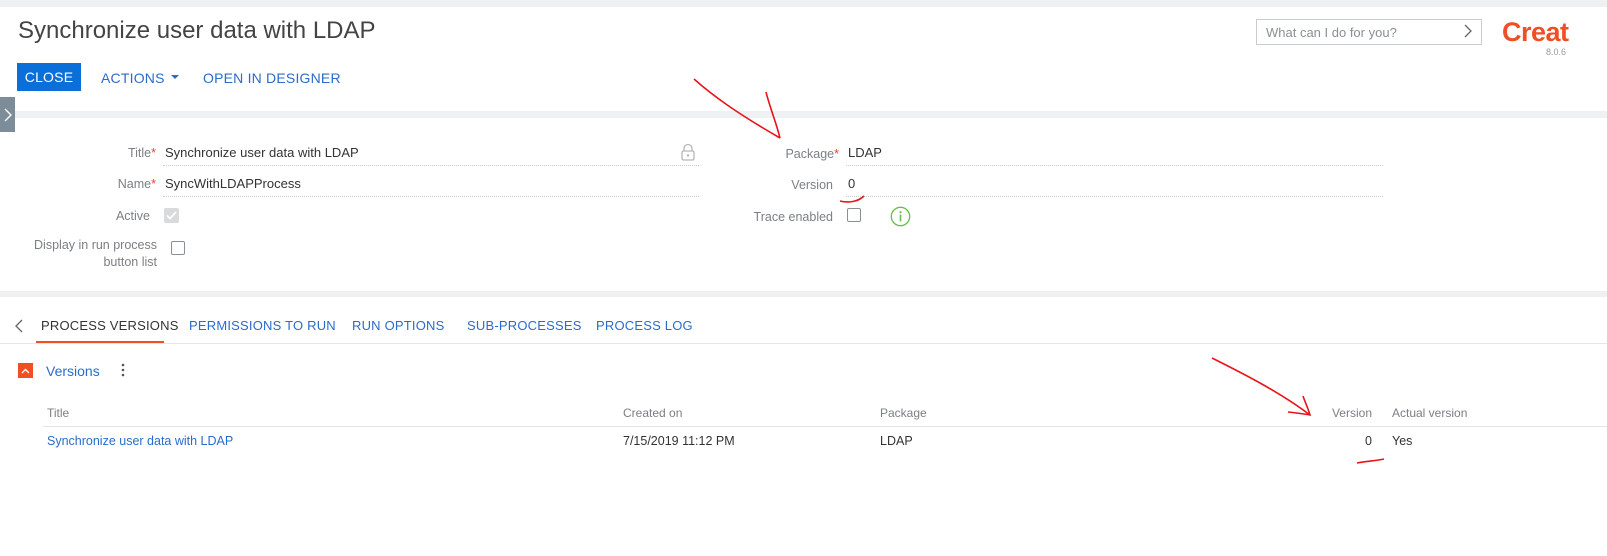  Describe the element at coordinates (262, 325) in the screenshot. I see `tab-permissions-to-run: PERMISSIONS TO RUN` at that location.